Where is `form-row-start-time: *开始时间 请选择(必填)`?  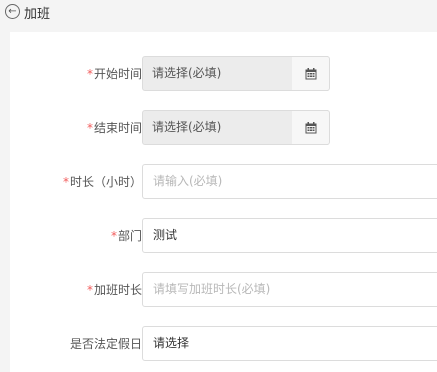 form-row-start-time: *开始时间 请选择(必填) is located at coordinates (223, 74).